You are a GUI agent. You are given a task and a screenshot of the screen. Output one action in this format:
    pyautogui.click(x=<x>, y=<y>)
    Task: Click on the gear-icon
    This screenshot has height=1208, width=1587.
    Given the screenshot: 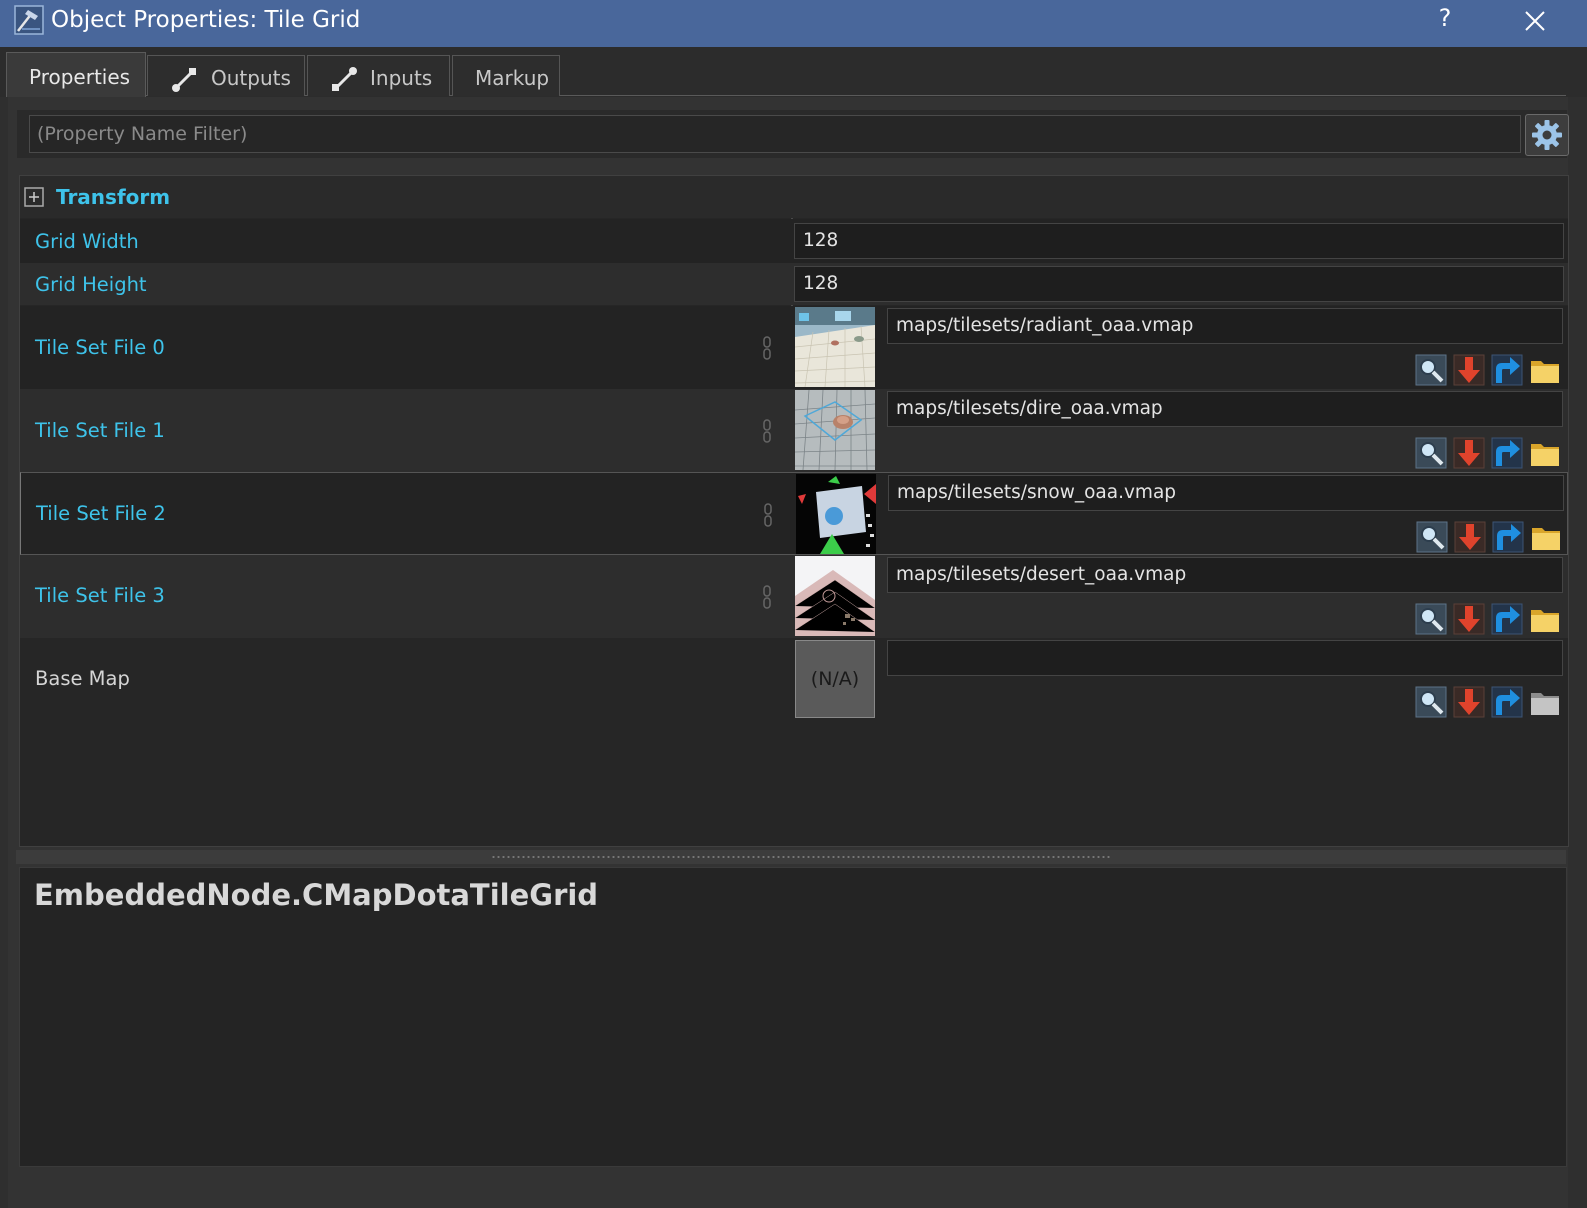 What is the action you would take?
    pyautogui.click(x=1547, y=135)
    